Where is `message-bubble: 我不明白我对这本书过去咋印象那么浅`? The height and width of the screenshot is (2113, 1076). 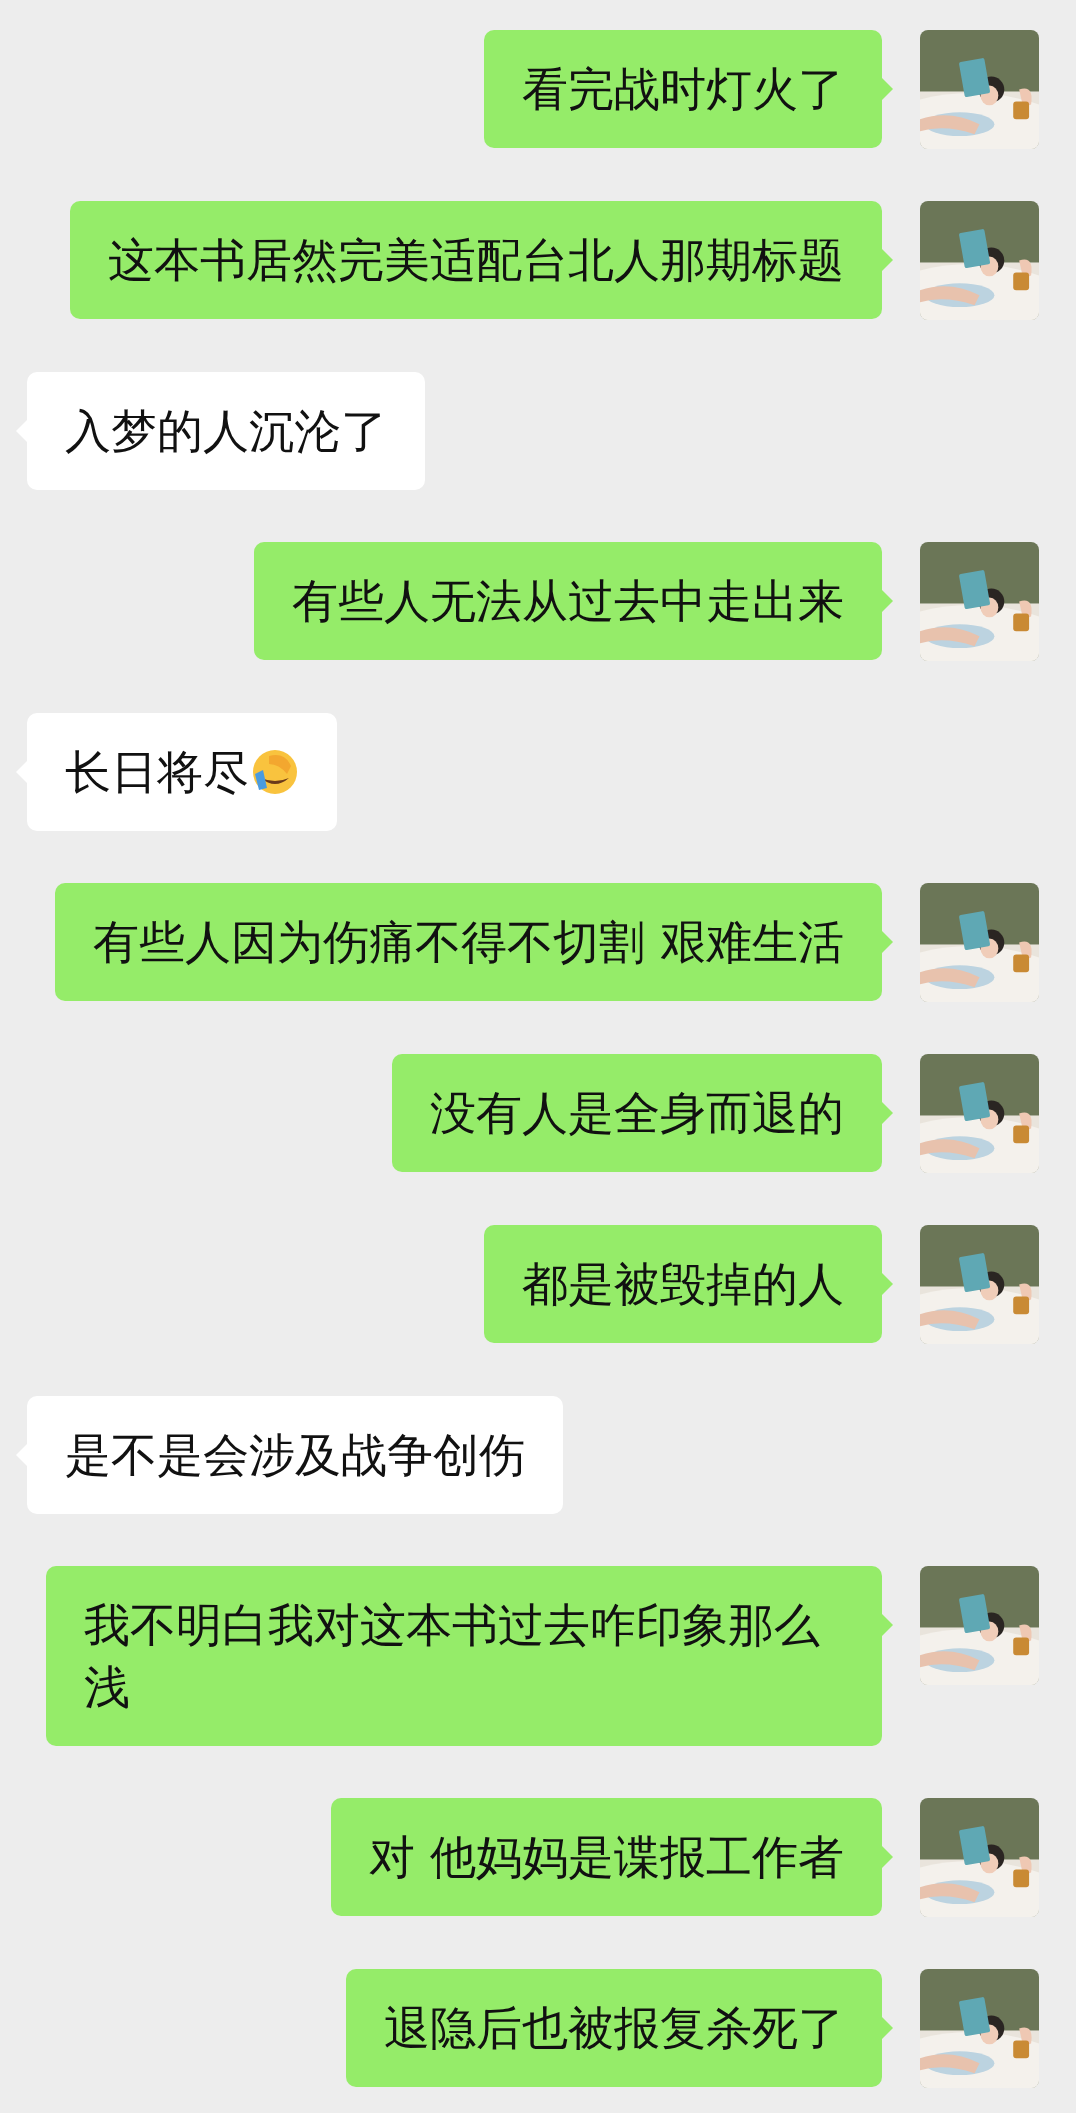
message-bubble: 我不明白我对这本书过去咋印象那么浅 is located at coordinates (464, 1656).